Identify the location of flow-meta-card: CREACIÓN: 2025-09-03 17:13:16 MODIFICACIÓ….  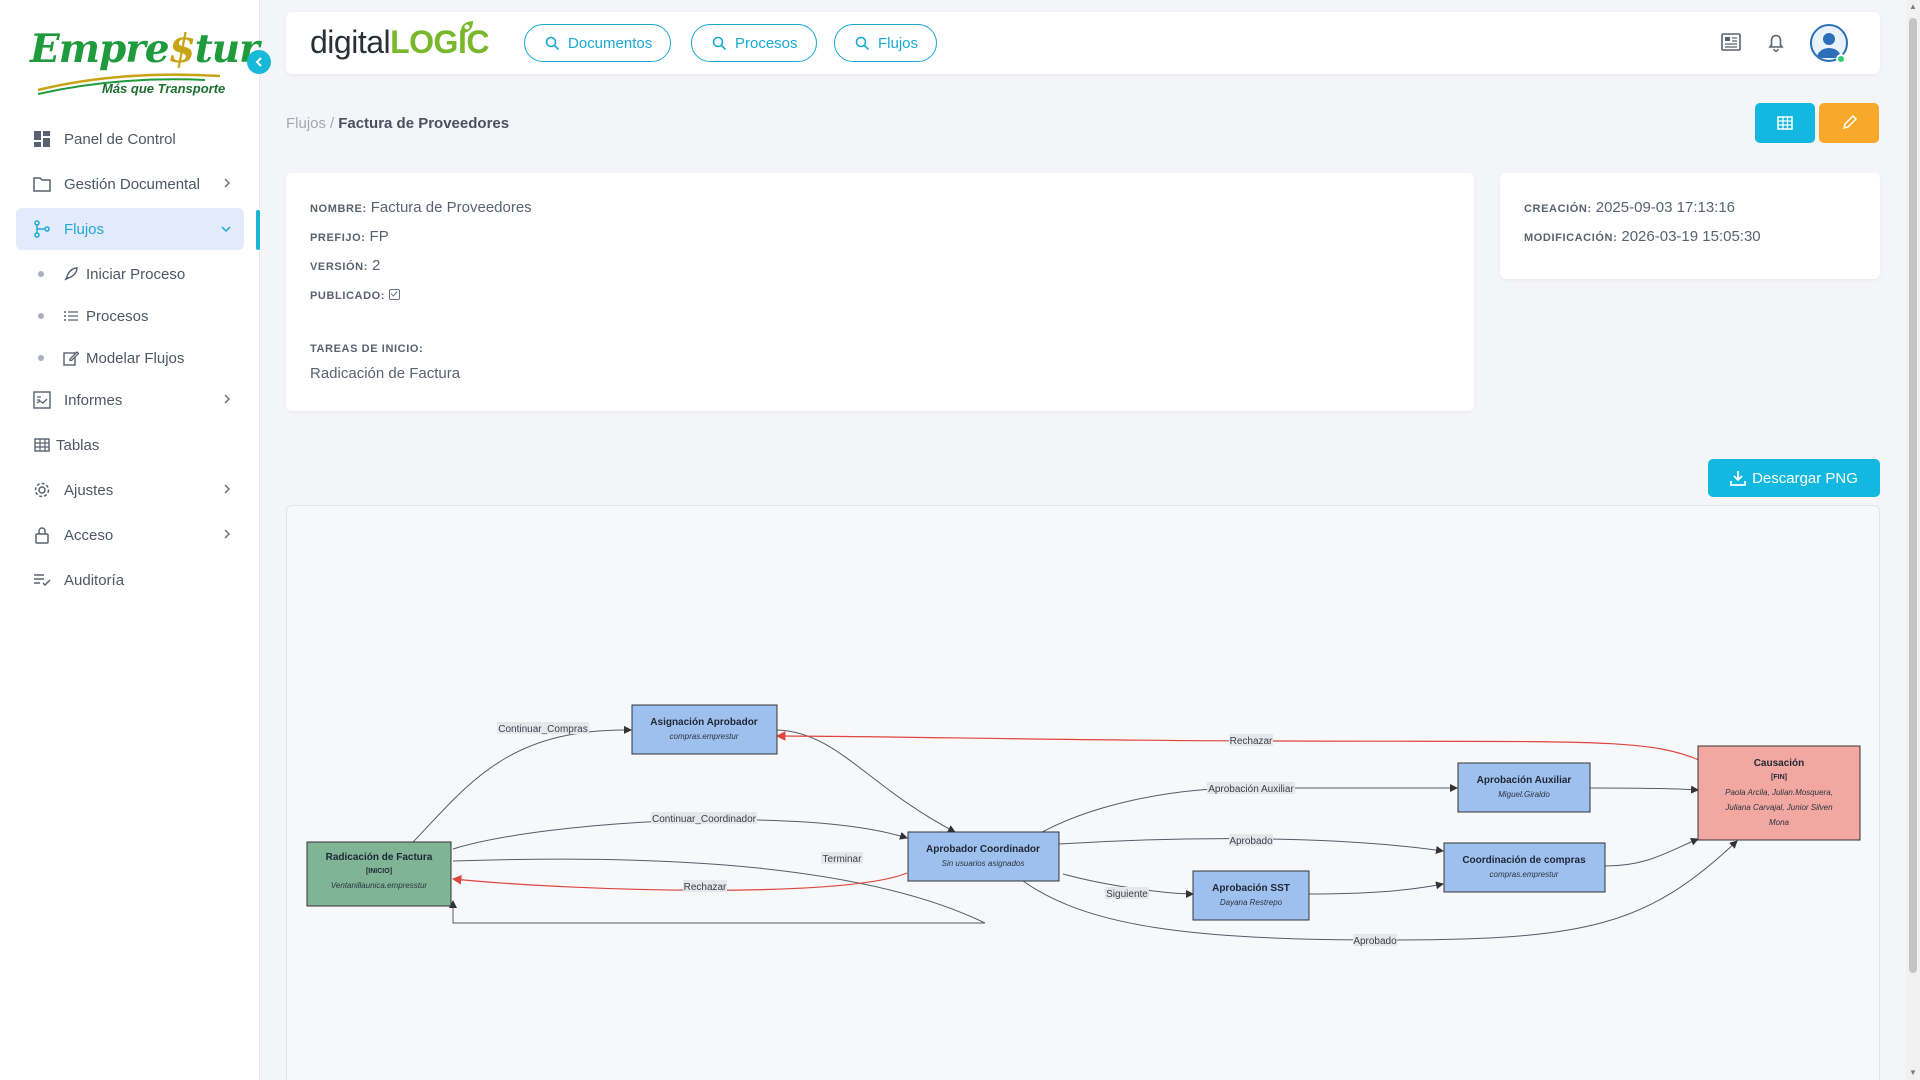
(1690, 226).